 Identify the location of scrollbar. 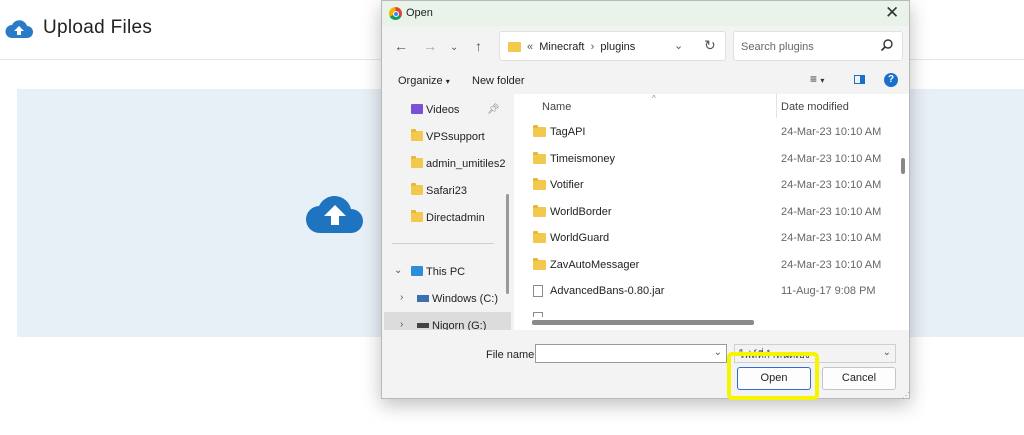
(507, 244).